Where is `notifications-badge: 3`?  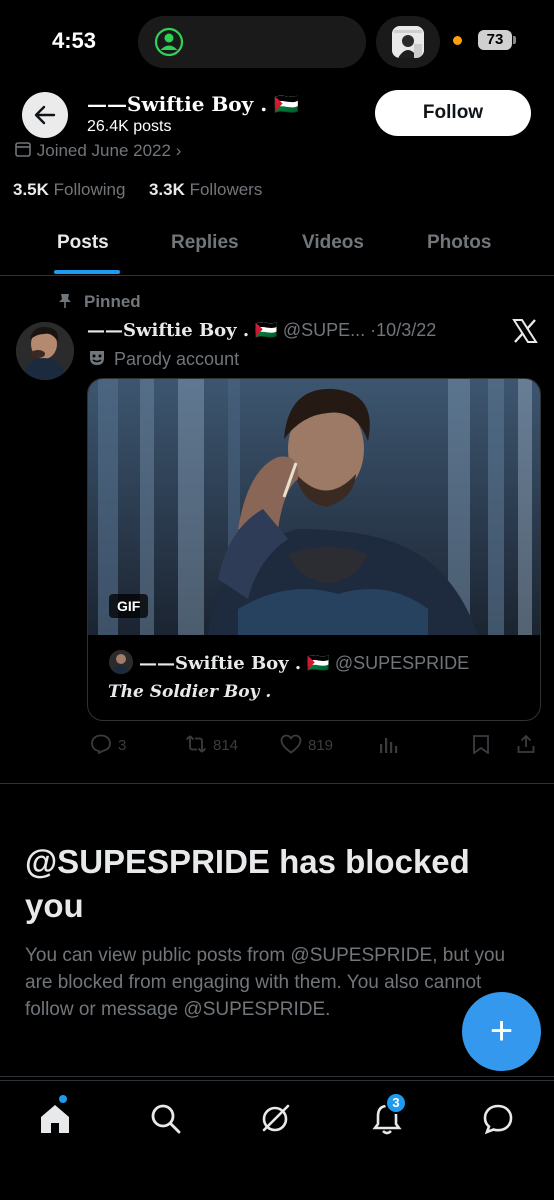
notifications-badge: 3 is located at coordinates (396, 1103).